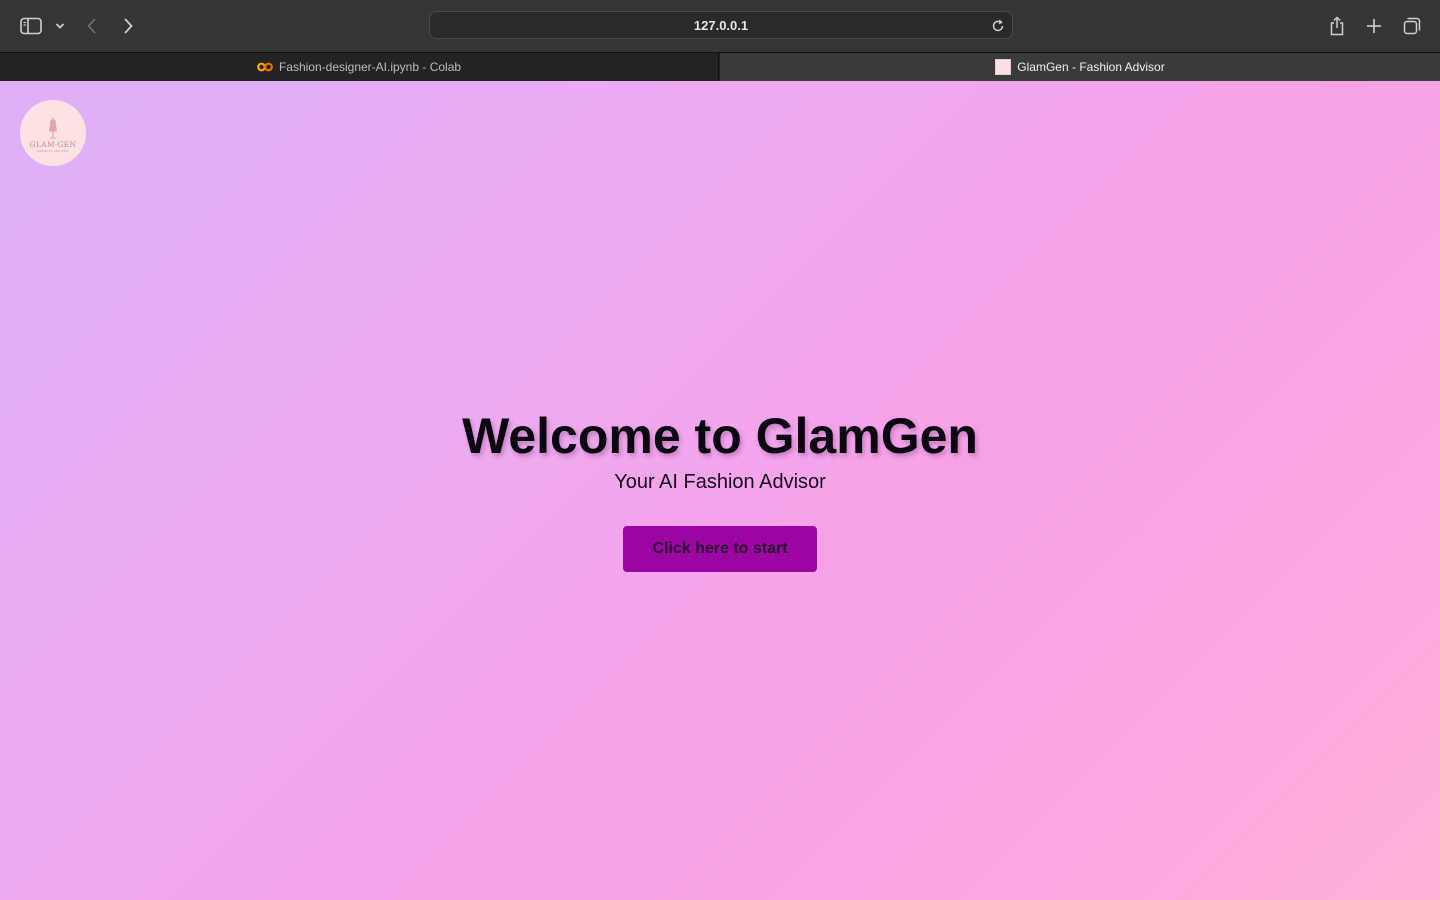 Image resolution: width=1440 pixels, height=900 pixels. What do you see at coordinates (92, 26) in the screenshot?
I see `back-arrow-icon` at bounding box center [92, 26].